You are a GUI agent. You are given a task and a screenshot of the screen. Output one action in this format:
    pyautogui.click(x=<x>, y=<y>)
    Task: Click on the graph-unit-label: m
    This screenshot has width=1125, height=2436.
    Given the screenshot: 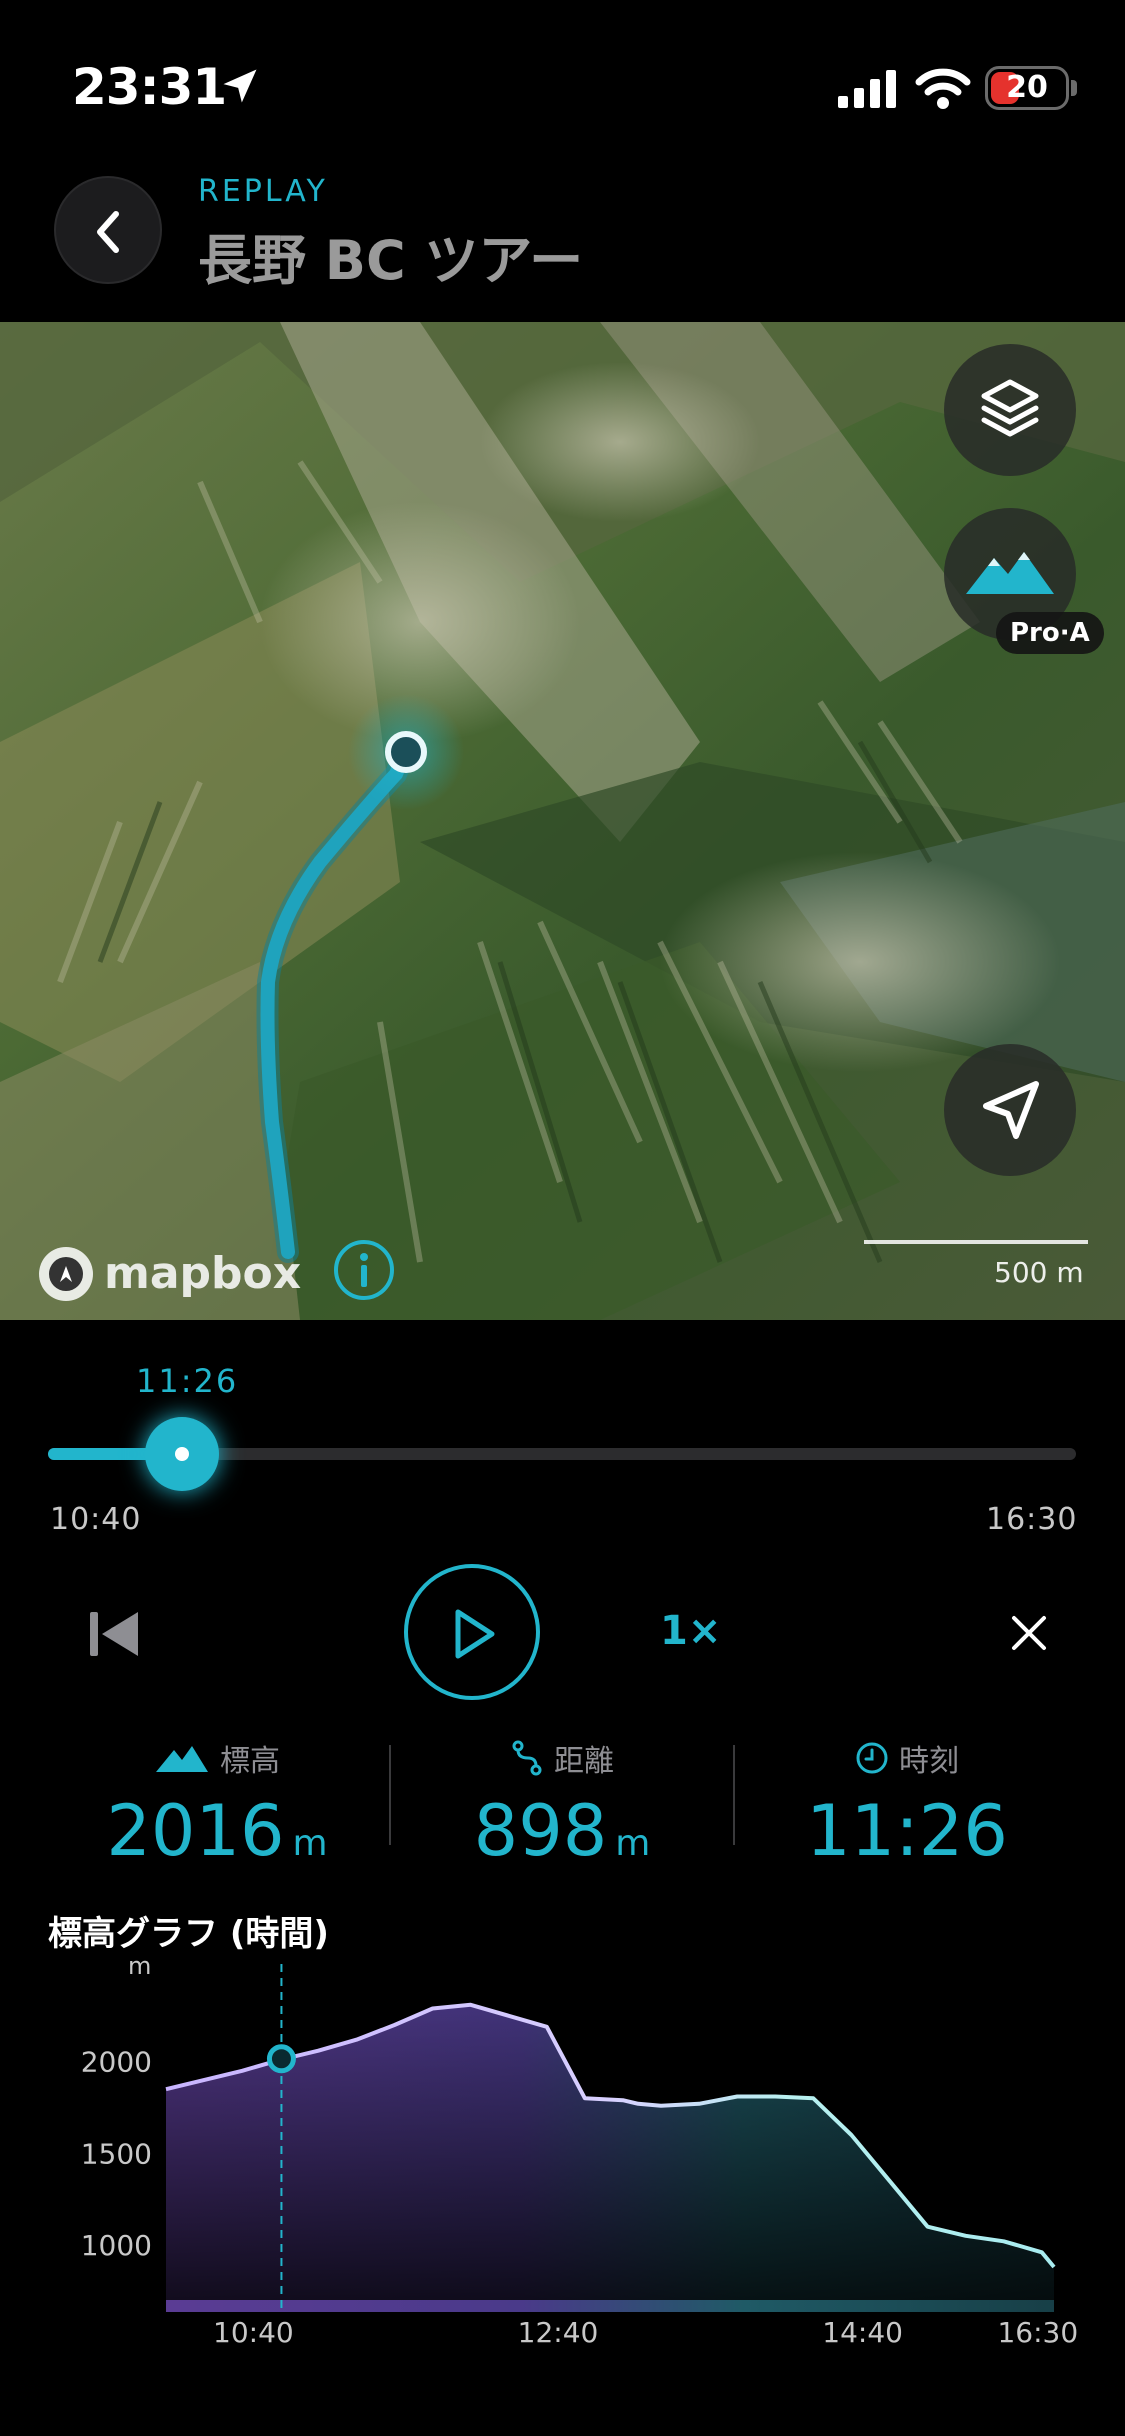 What is the action you would take?
    pyautogui.click(x=139, y=1966)
    